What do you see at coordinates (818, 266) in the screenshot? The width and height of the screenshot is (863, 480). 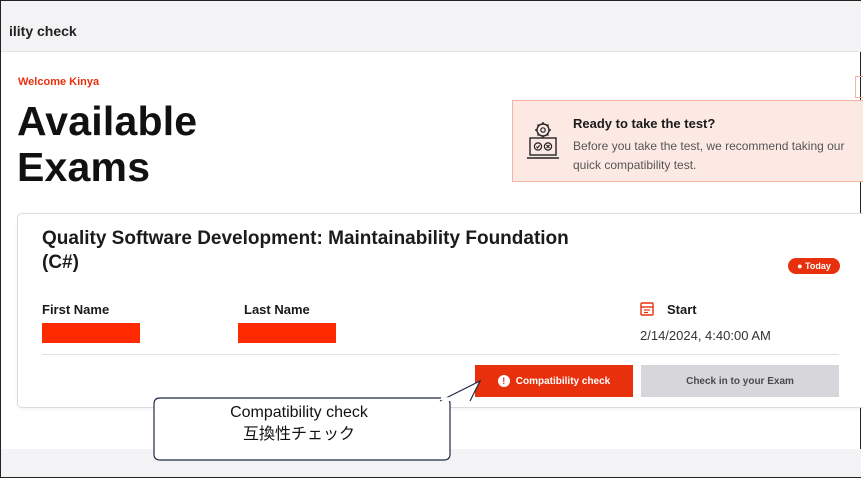 I see `today-badge-label: Today` at bounding box center [818, 266].